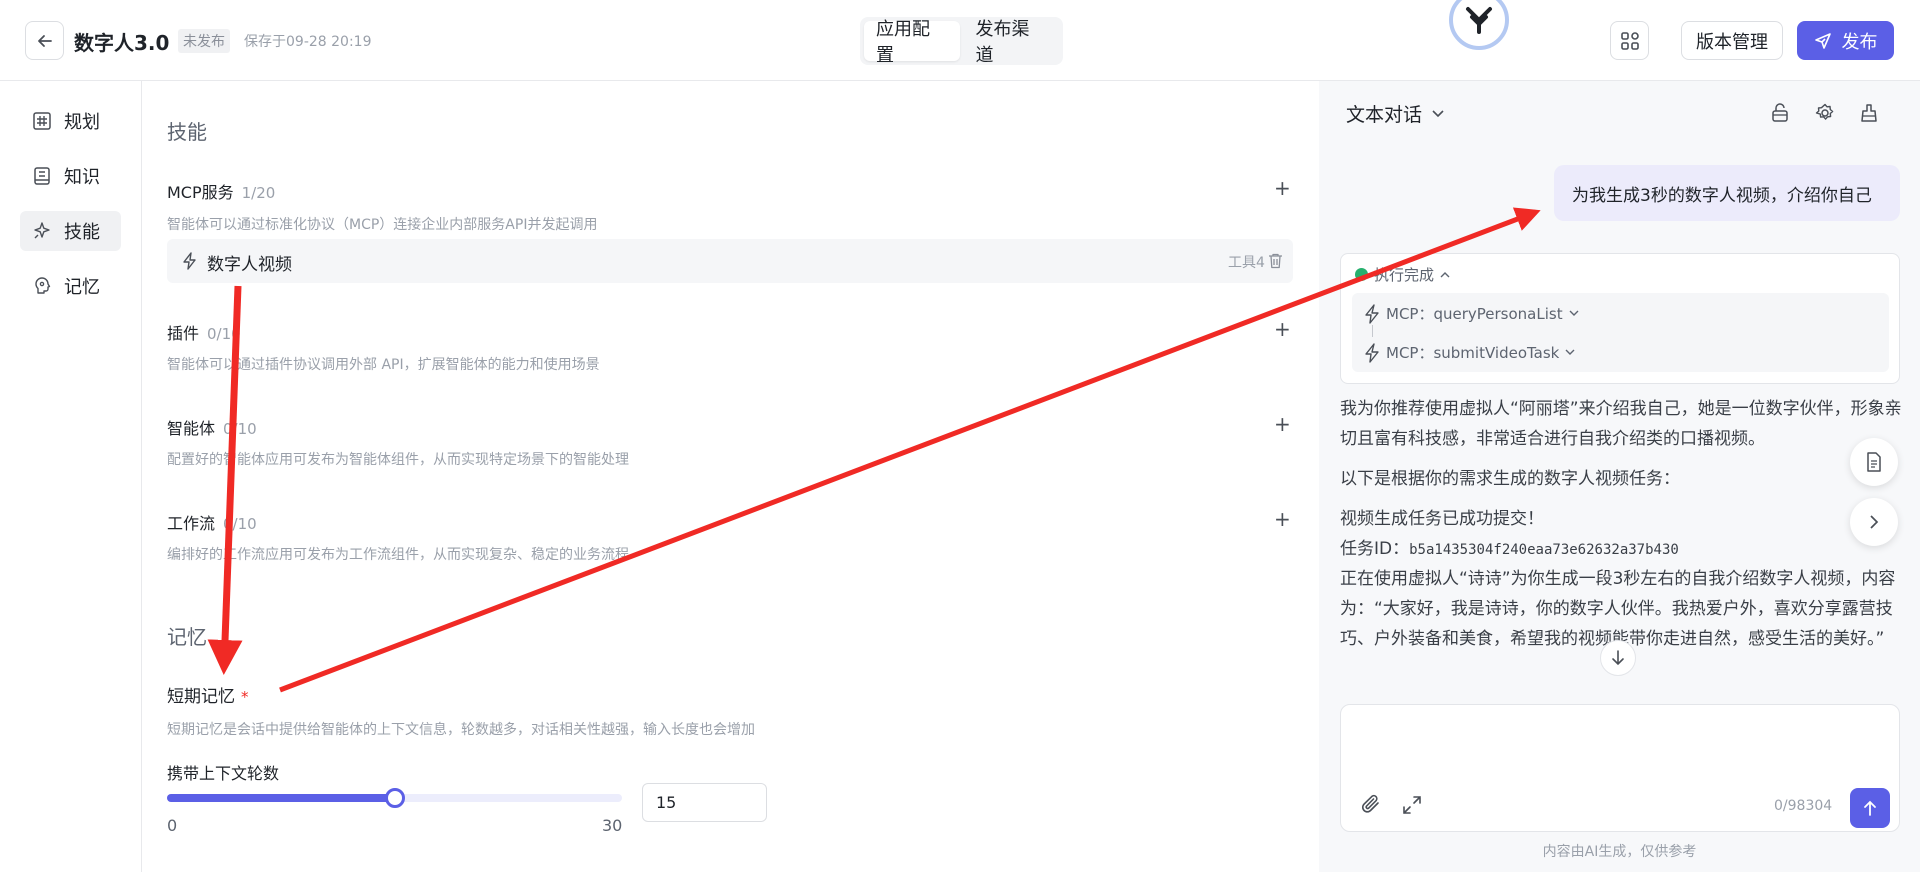 The height and width of the screenshot is (872, 1920). I want to click on settings-icon, so click(1825, 113).